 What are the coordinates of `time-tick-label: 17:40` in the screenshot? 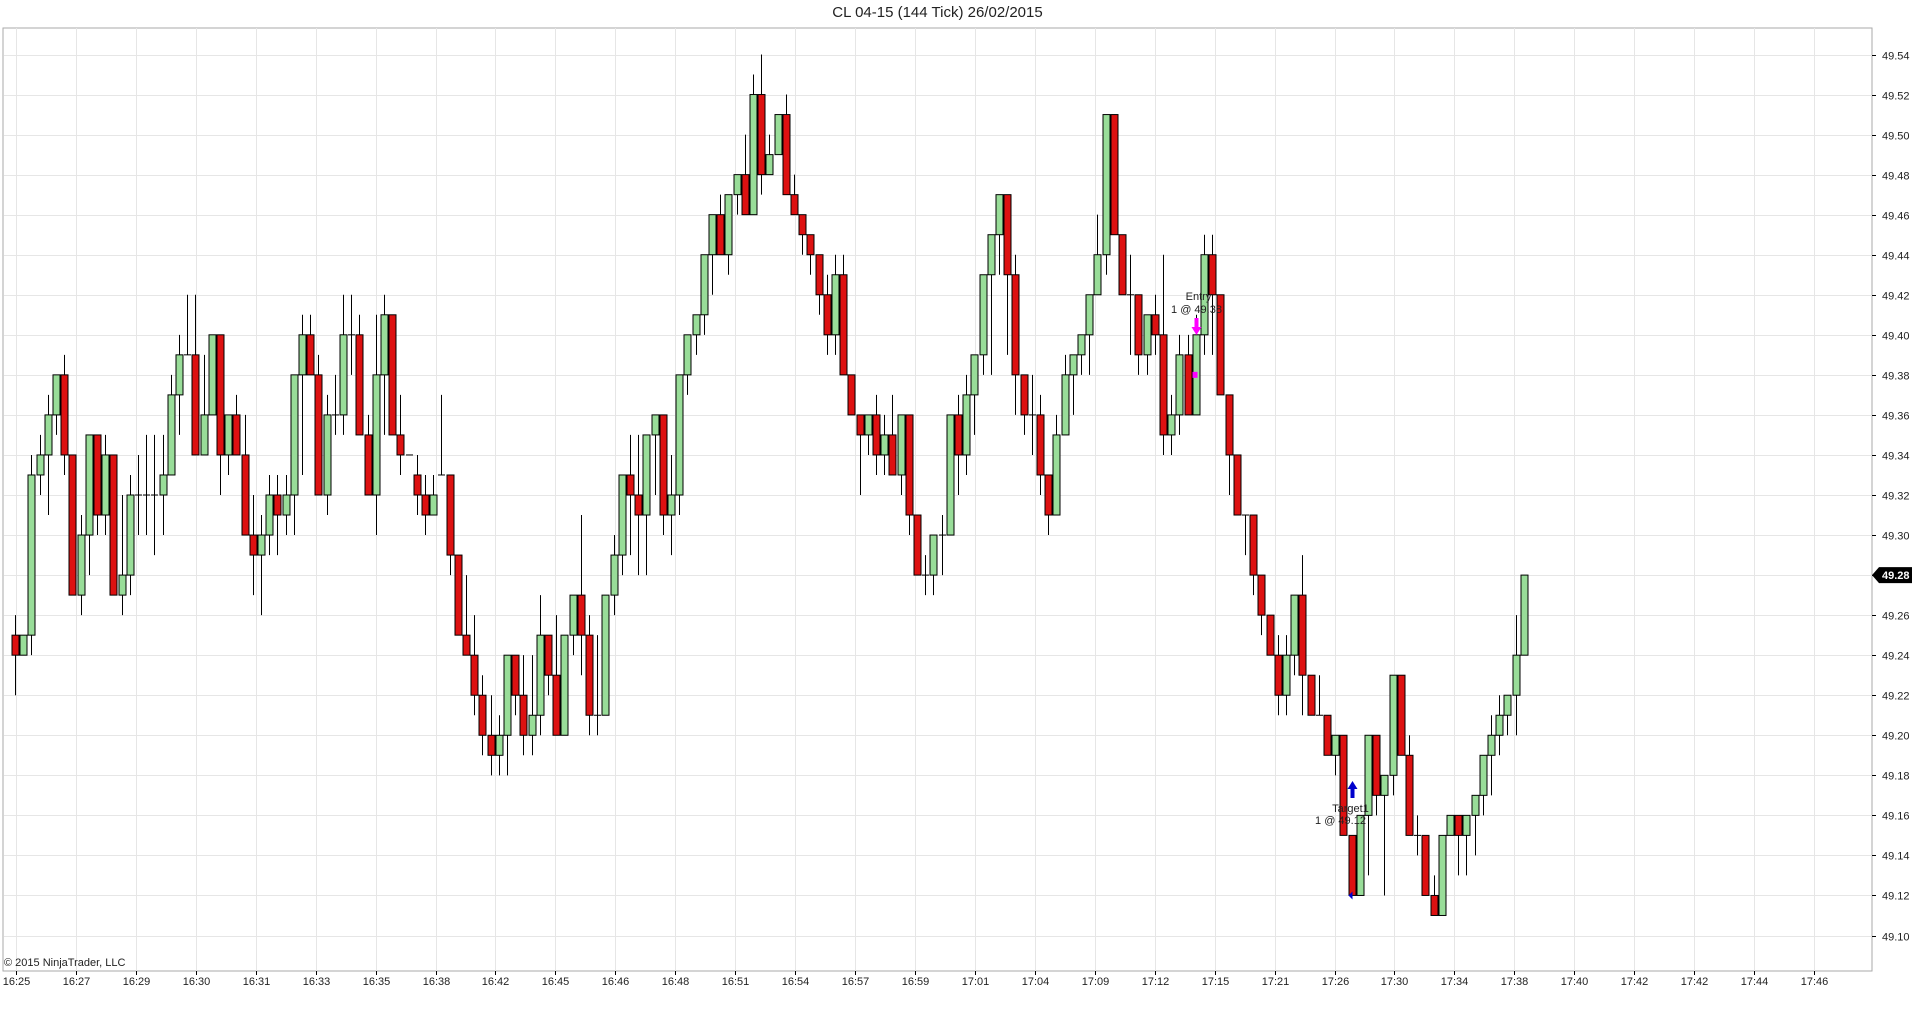 It's located at (1575, 982).